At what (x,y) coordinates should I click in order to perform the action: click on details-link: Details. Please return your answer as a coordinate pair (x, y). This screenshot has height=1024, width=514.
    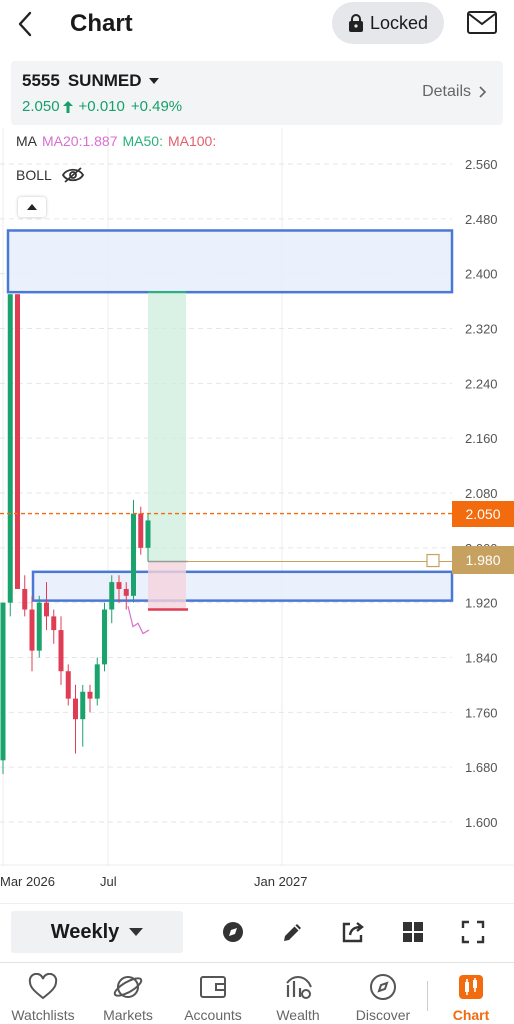
    Looking at the image, I should click on (454, 92).